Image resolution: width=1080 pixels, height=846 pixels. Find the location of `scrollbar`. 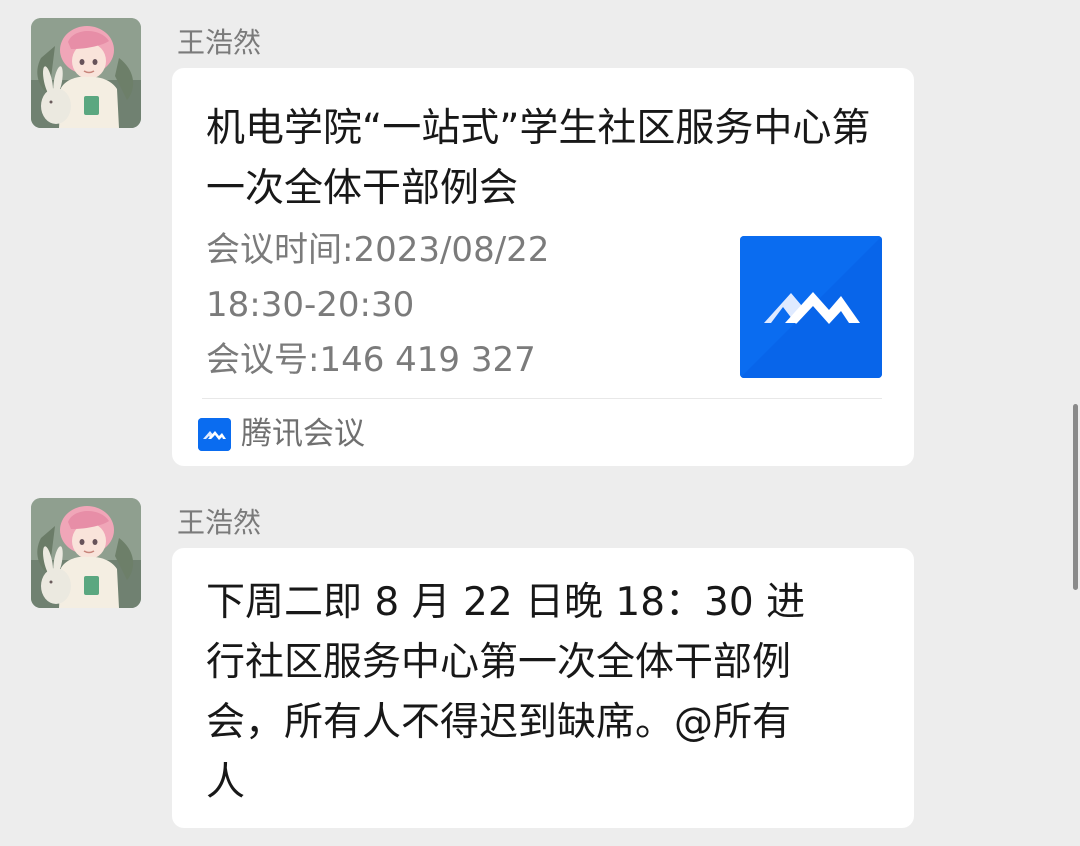

scrollbar is located at coordinates (1075, 497).